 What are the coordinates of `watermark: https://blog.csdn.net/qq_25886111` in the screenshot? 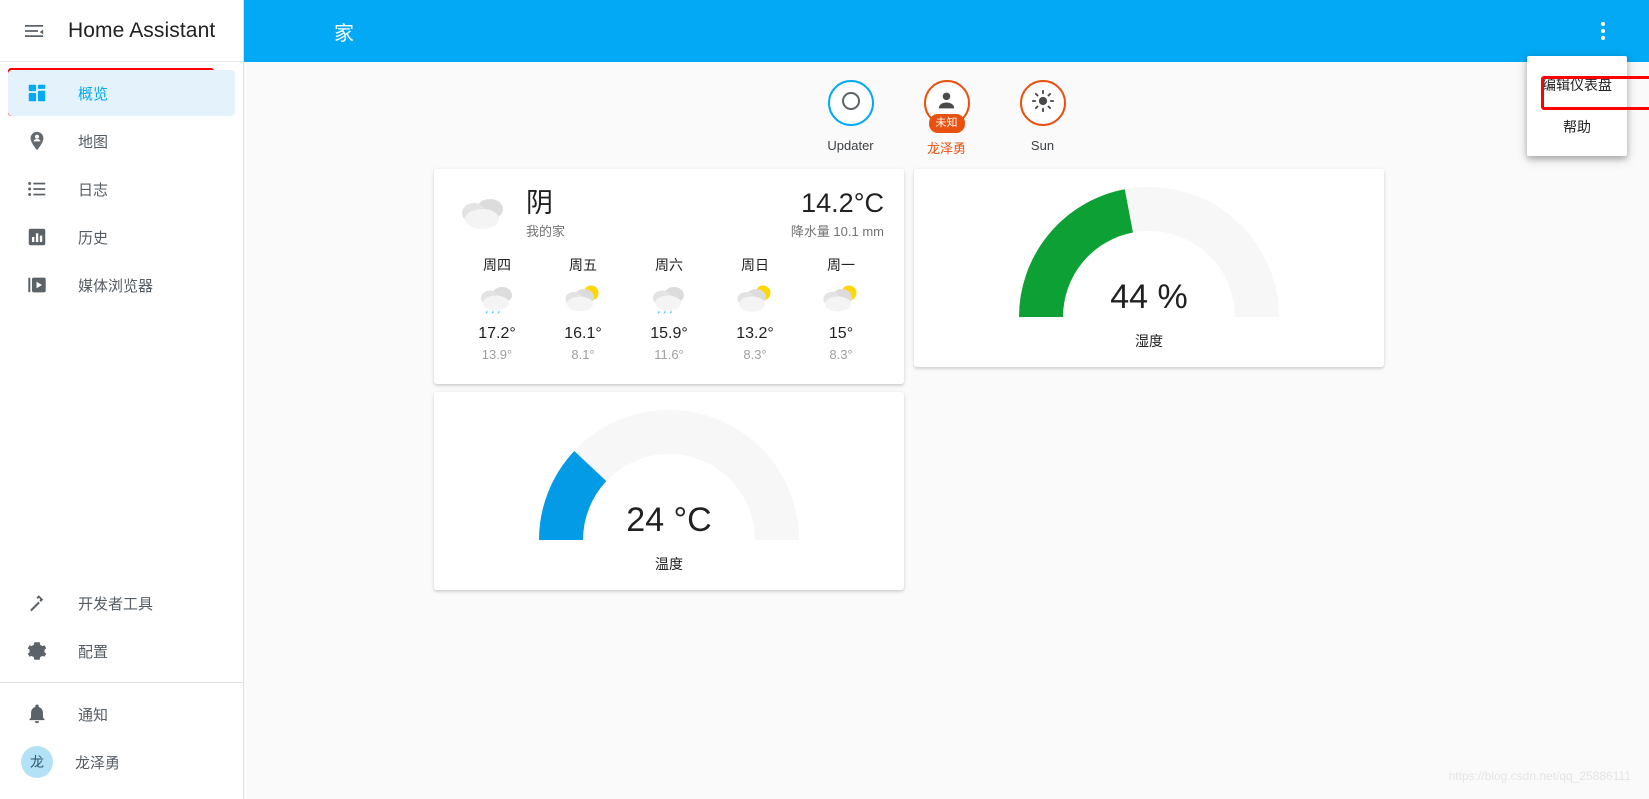 It's located at (1539, 776).